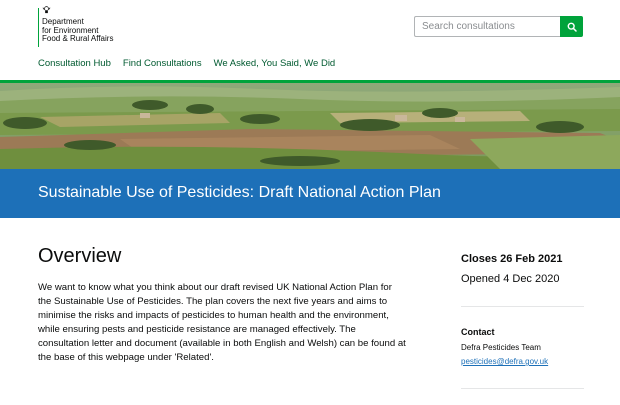 Image resolution: width=620 pixels, height=405 pixels. I want to click on search-icon, so click(572, 27).